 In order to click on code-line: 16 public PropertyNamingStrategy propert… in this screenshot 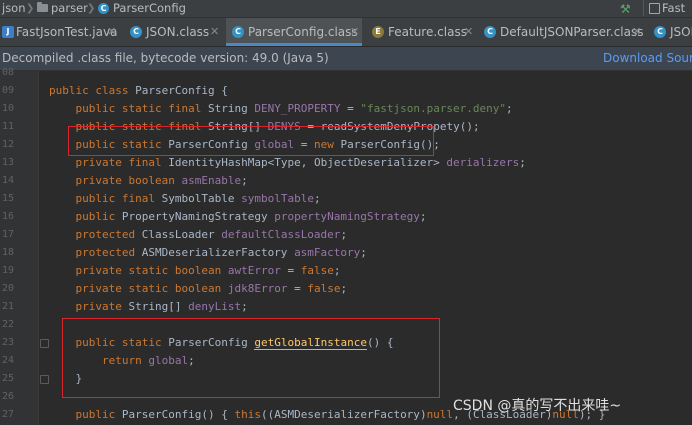, I will do `click(346, 217)`.